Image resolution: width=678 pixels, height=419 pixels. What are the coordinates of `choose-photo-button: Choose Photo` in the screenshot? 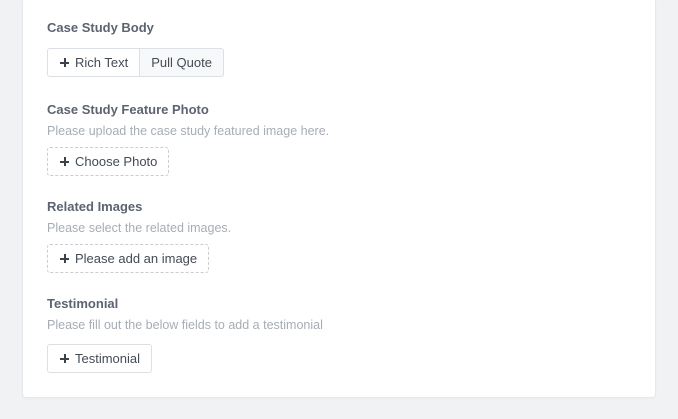 It's located at (108, 161).